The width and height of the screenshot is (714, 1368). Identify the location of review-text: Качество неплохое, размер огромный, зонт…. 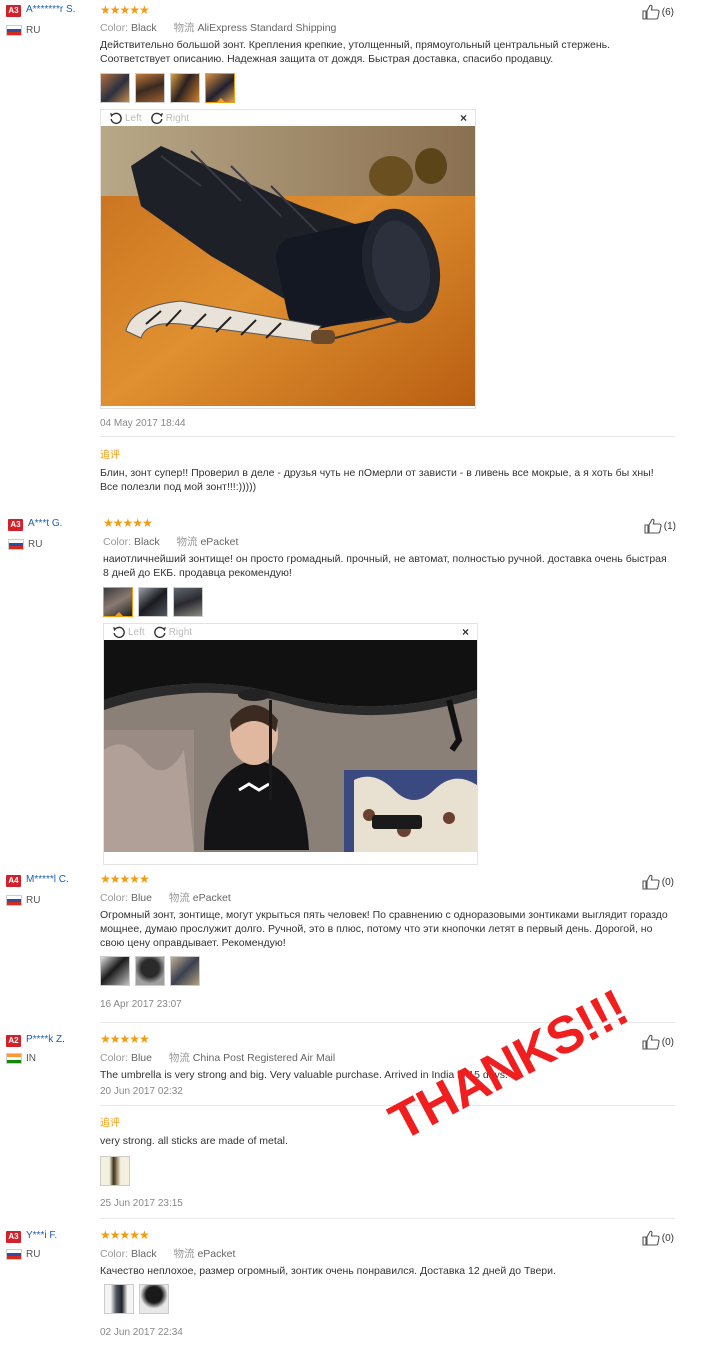
(328, 1271).